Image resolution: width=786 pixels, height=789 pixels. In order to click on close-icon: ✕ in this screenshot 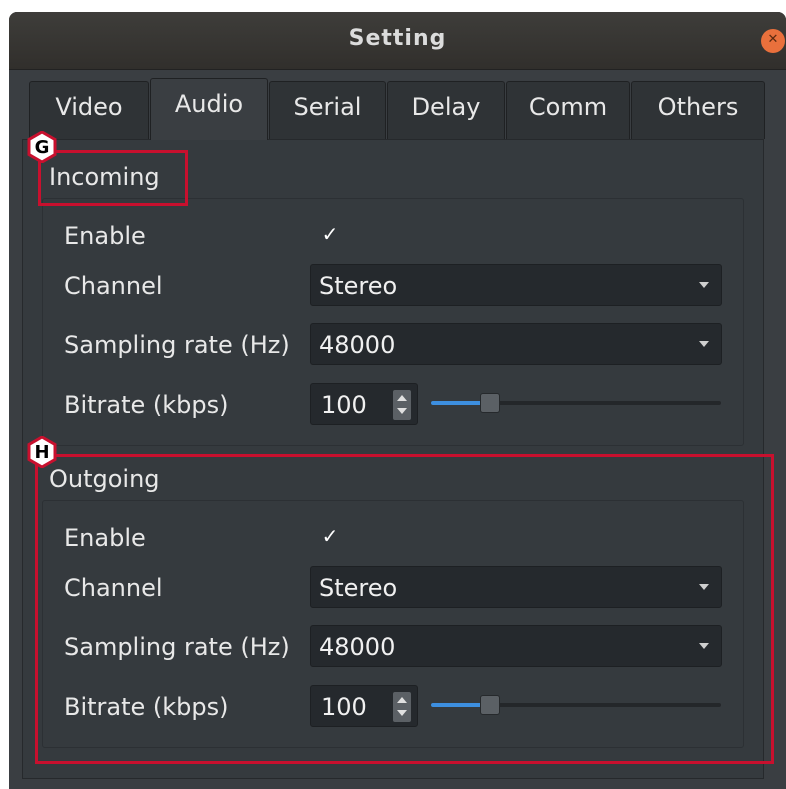, I will do `click(773, 39)`.